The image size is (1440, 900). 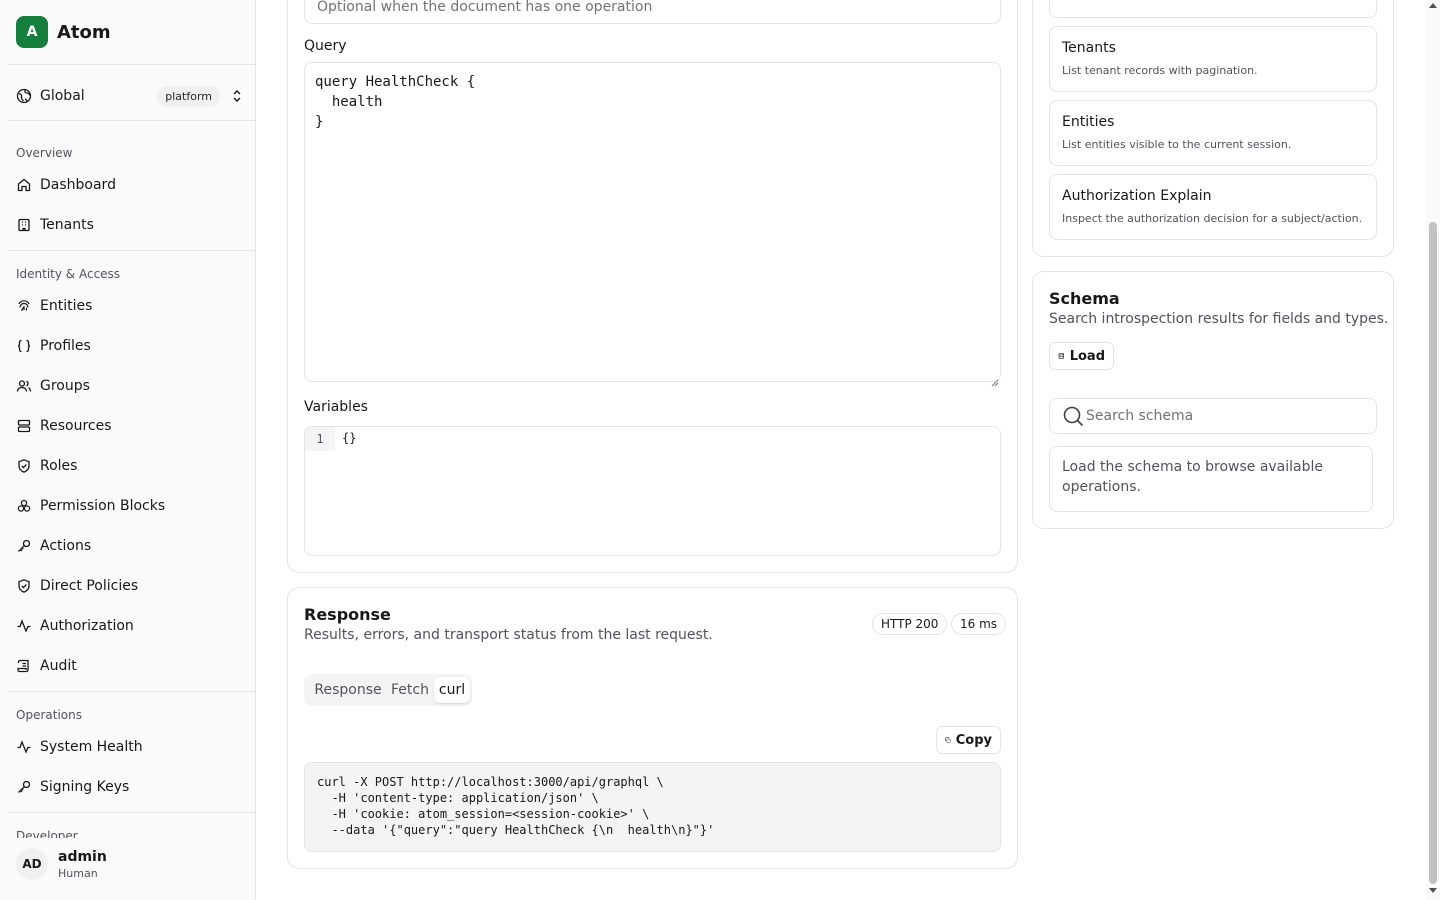 I want to click on nav-item-groups: Groups, so click(x=131, y=386).